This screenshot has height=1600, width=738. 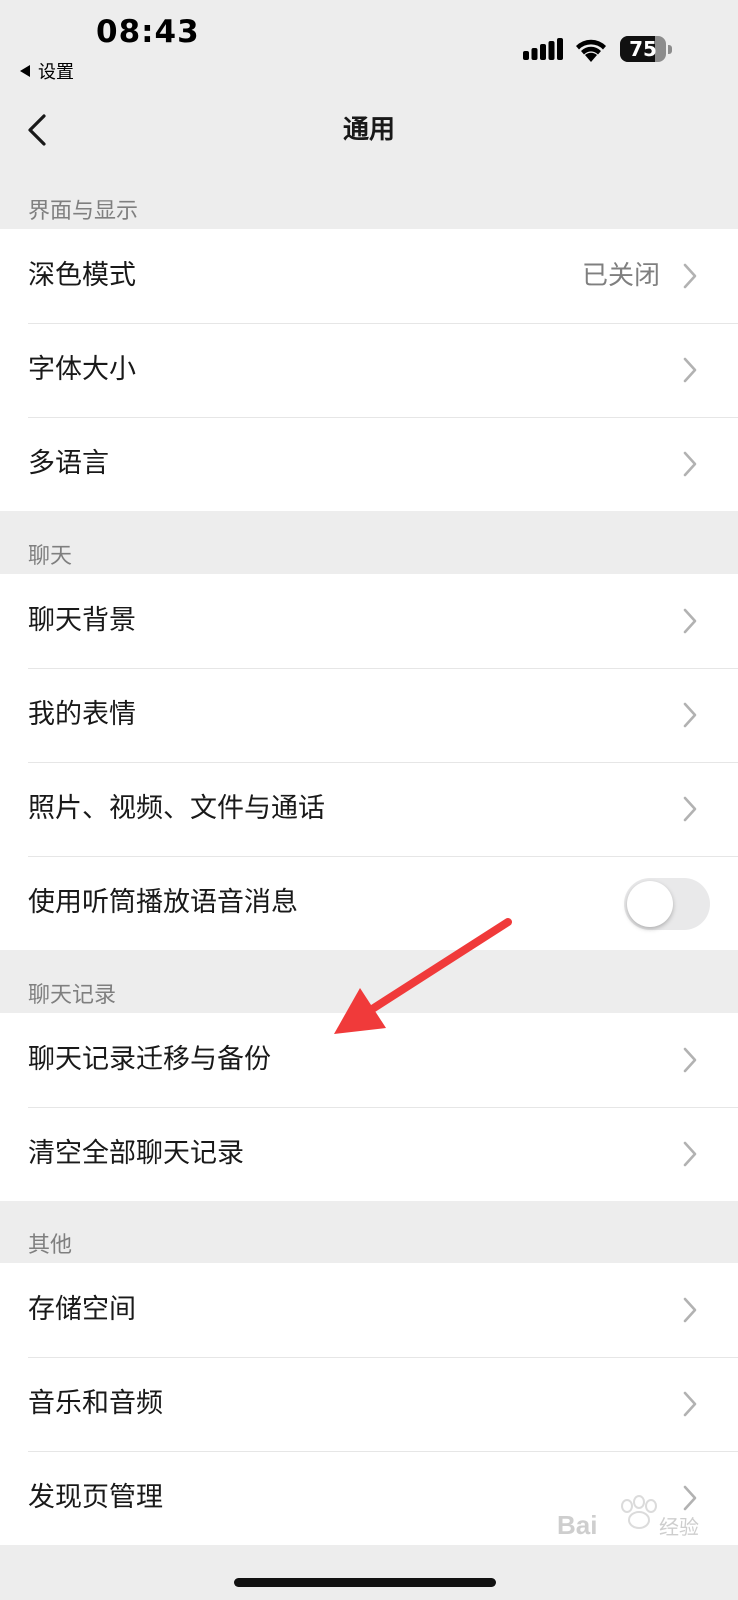 I want to click on row-font-size: 字体大小, so click(x=369, y=370).